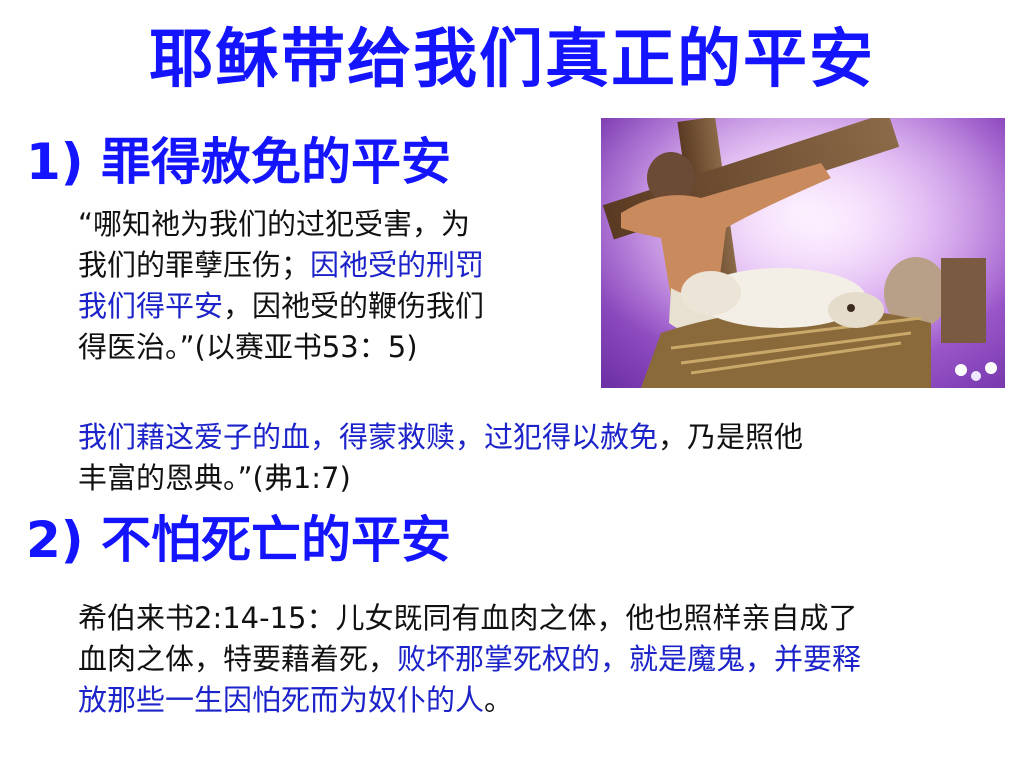 This screenshot has width=1024, height=768. Describe the element at coordinates (239, 540) in the screenshot. I see `section2-heading: 2) 不怕死亡的平安` at that location.